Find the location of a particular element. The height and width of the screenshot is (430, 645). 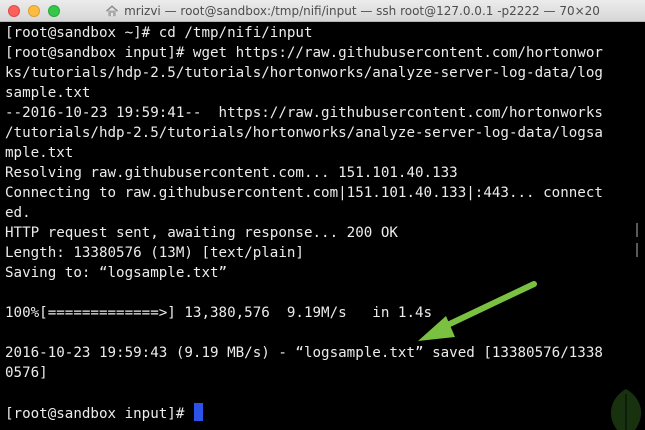

home-icon is located at coordinates (112, 11).